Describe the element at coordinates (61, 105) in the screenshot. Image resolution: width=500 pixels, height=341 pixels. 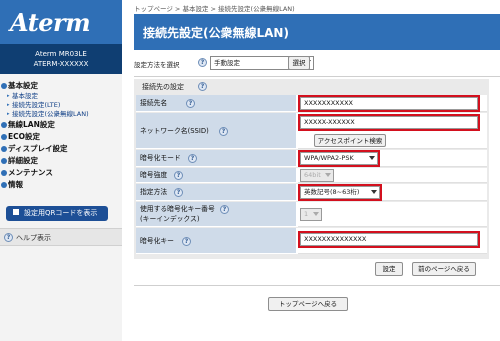
I see `submenu-lte: 接続先設定(LTE)` at that location.